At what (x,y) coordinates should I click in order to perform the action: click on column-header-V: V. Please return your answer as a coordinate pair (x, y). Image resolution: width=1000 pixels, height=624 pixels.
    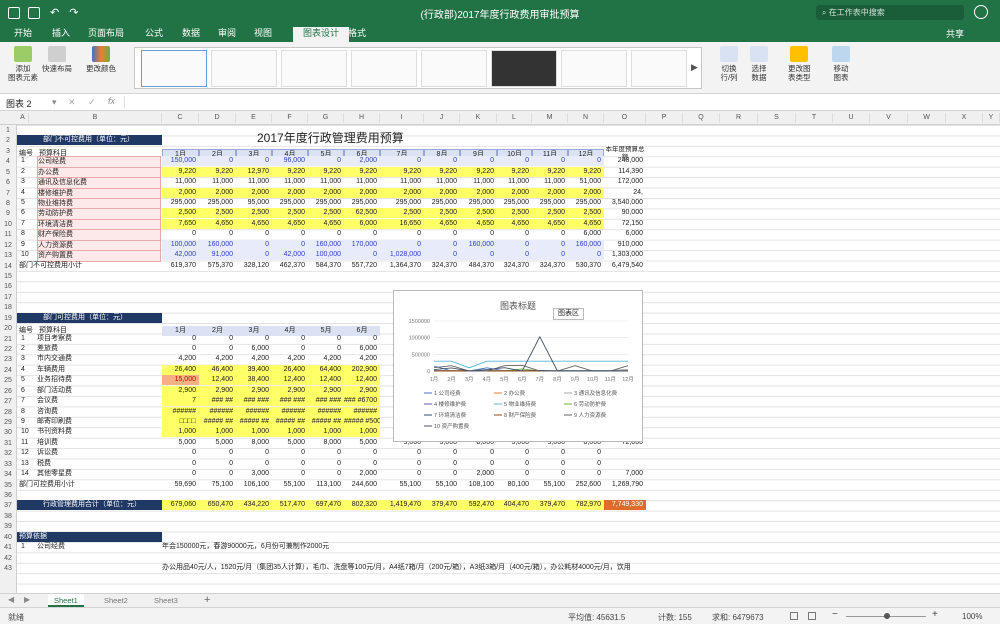
    Looking at the image, I should click on (889, 118).